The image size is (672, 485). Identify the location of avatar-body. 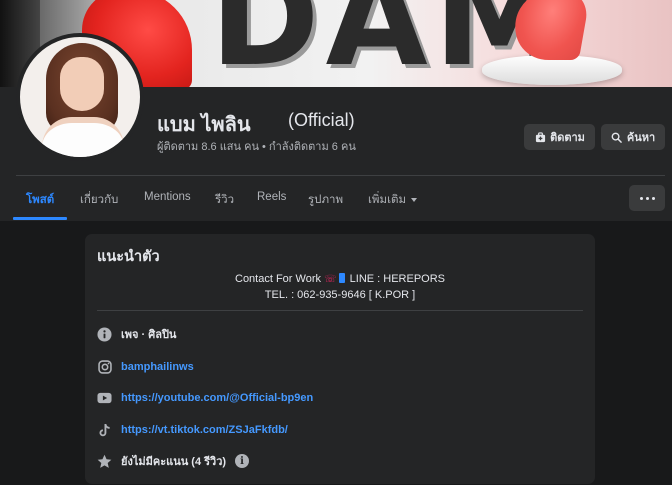
(83, 137).